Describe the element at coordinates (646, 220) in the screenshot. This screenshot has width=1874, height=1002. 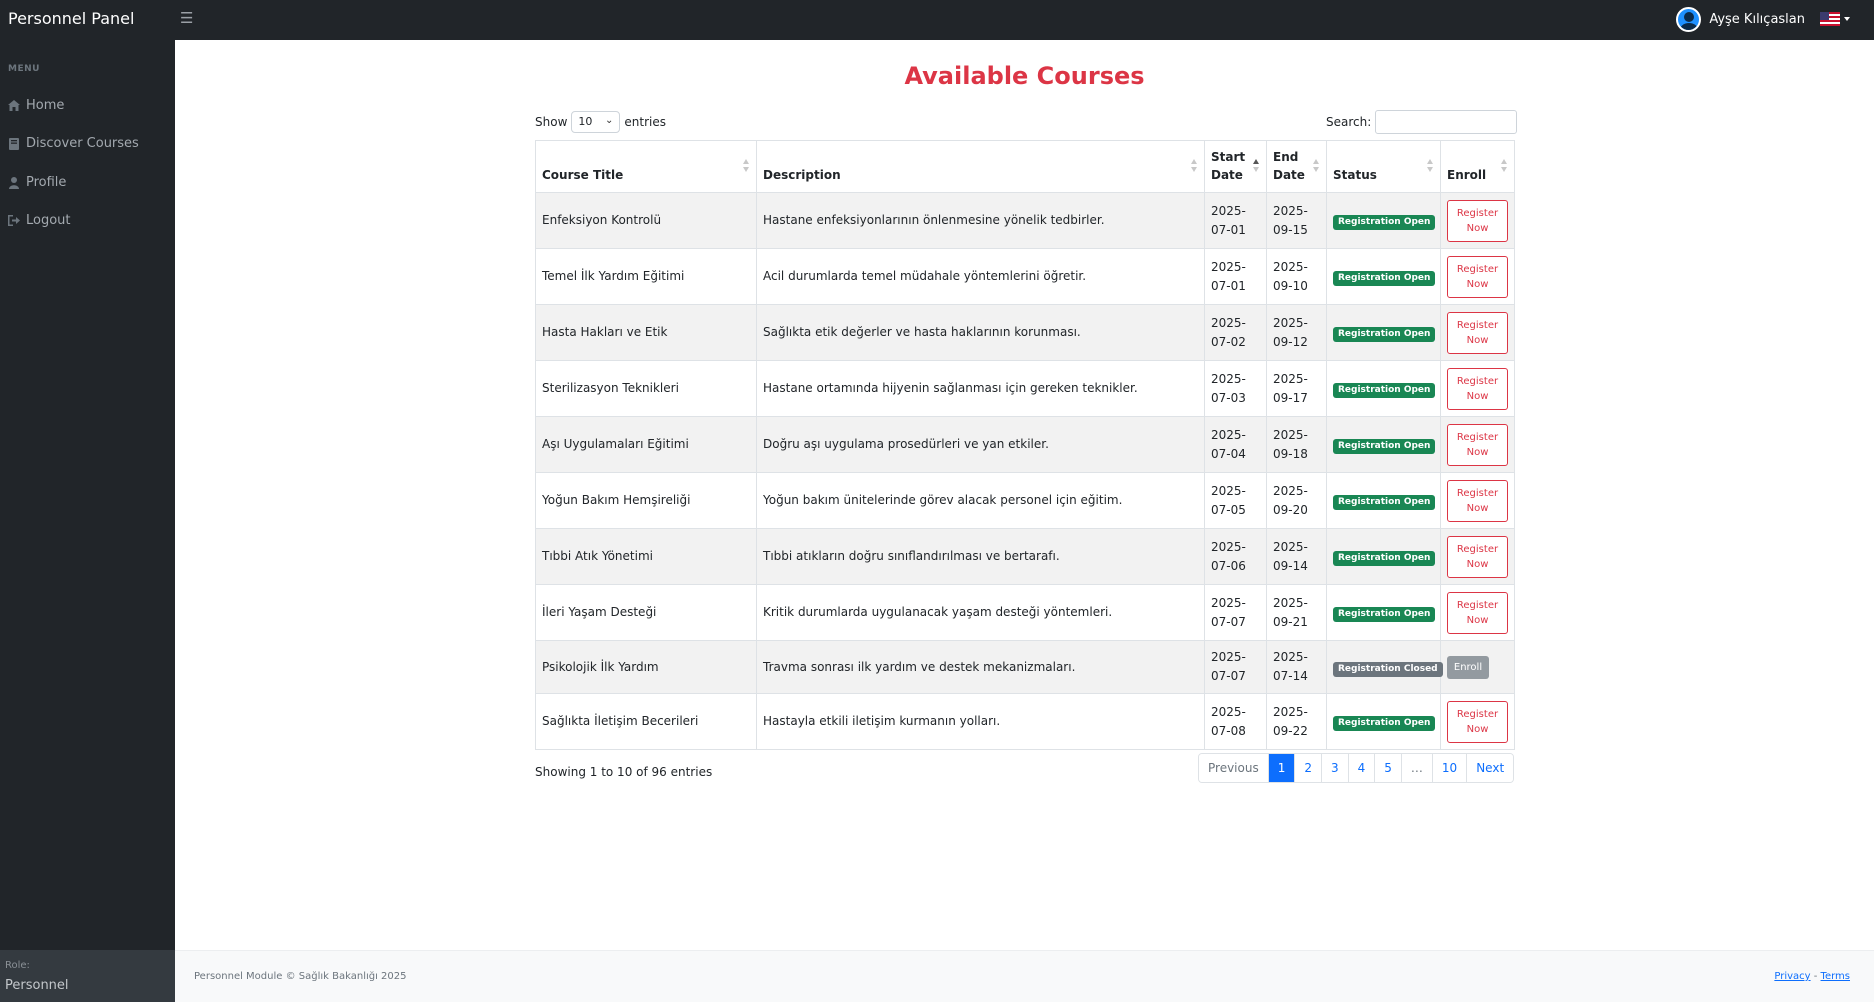
I see `course-title: Enfeksiyon Kontrolü` at that location.